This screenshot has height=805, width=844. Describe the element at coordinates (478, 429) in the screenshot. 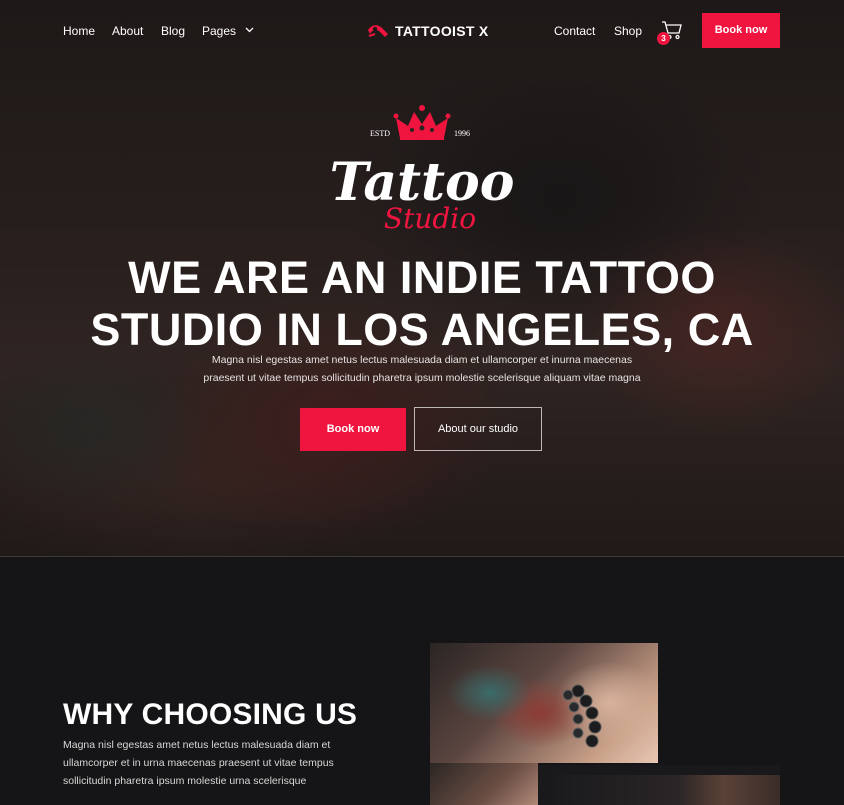

I see `about-our-studio-button: About our studio` at that location.